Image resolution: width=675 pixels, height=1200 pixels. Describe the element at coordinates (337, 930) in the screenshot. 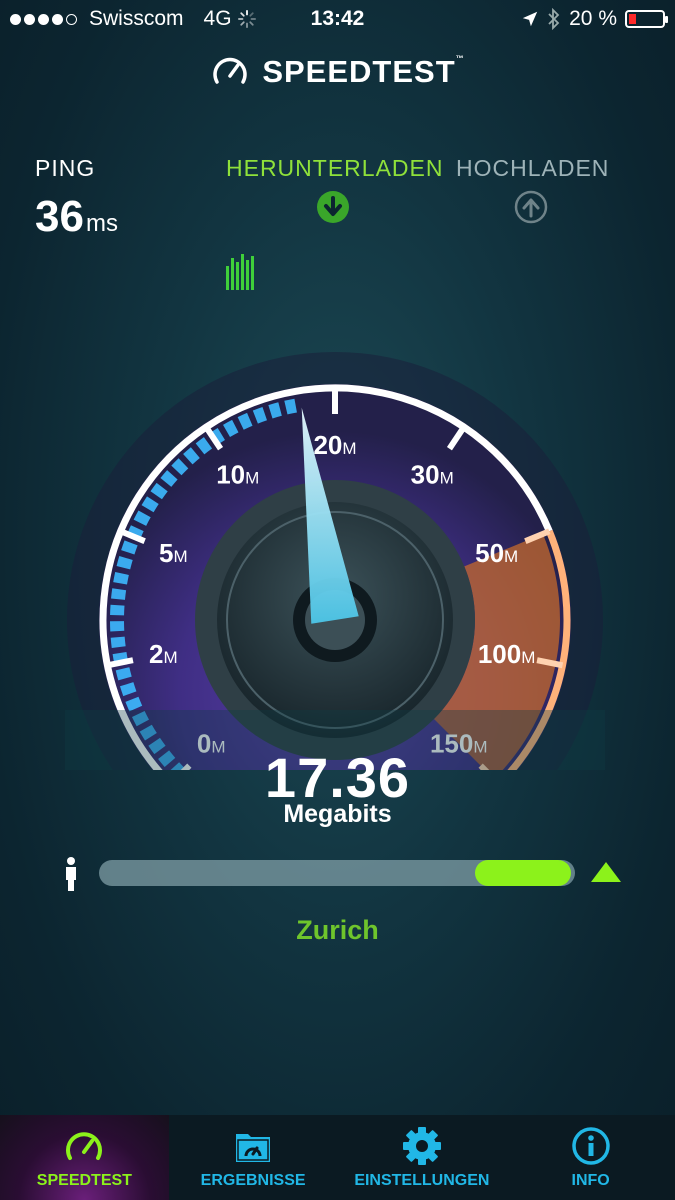

I see `server-location: Zurich` at that location.